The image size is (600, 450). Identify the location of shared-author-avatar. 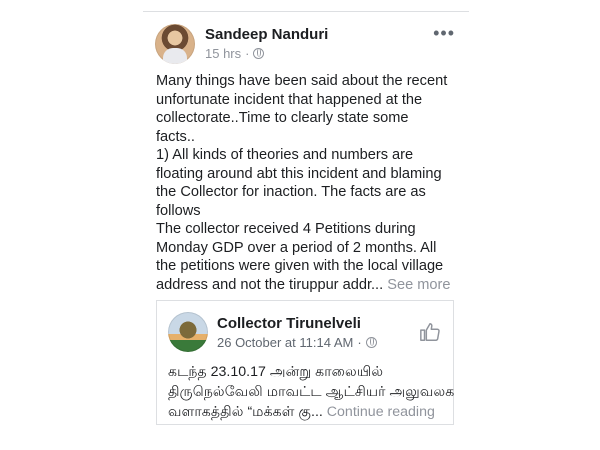
(188, 332).